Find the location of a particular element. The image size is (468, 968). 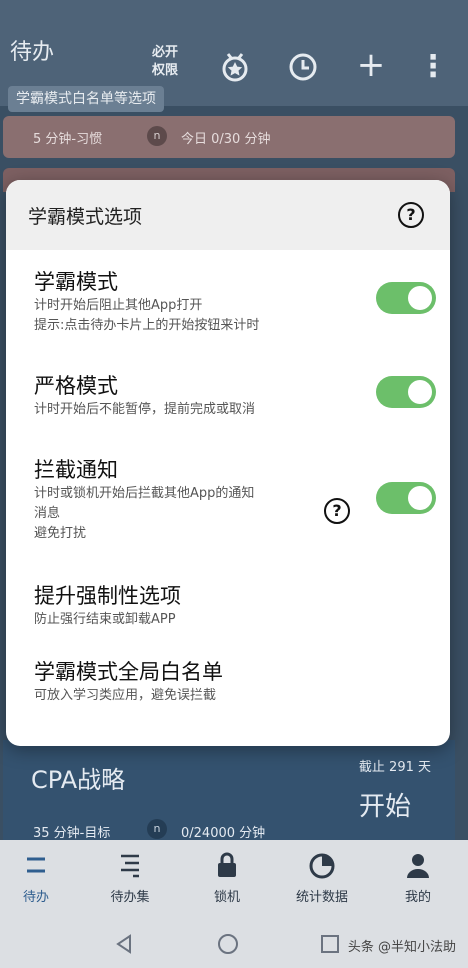

nav-item-todo-set: 待办集 is located at coordinates (130, 877).